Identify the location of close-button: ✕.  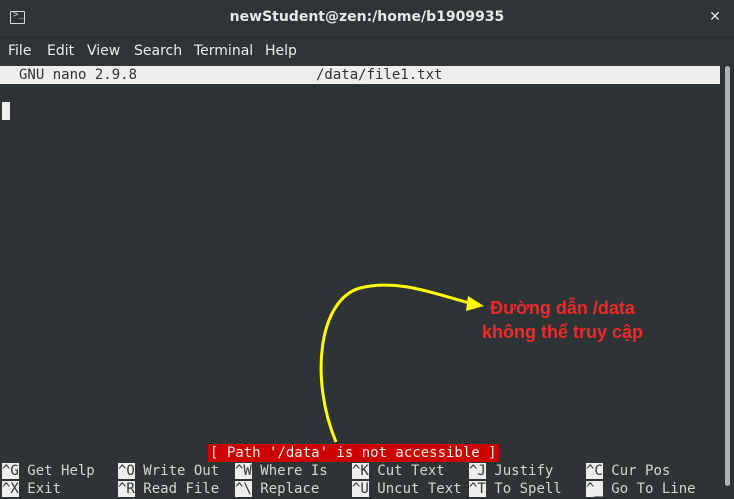
(715, 17).